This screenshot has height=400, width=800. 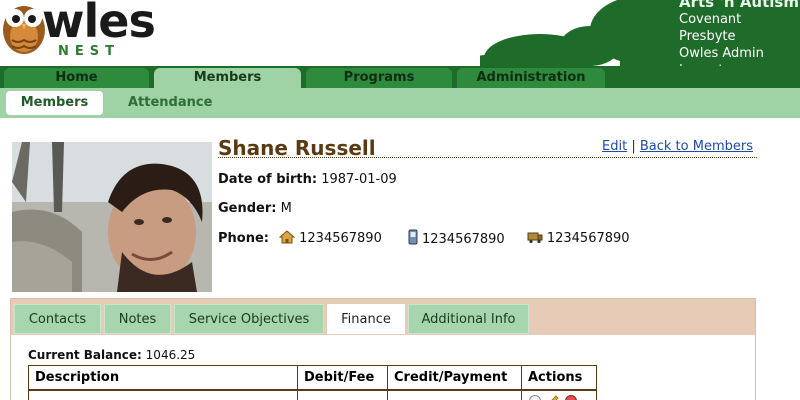 What do you see at coordinates (535, 397) in the screenshot?
I see `view-icon` at bounding box center [535, 397].